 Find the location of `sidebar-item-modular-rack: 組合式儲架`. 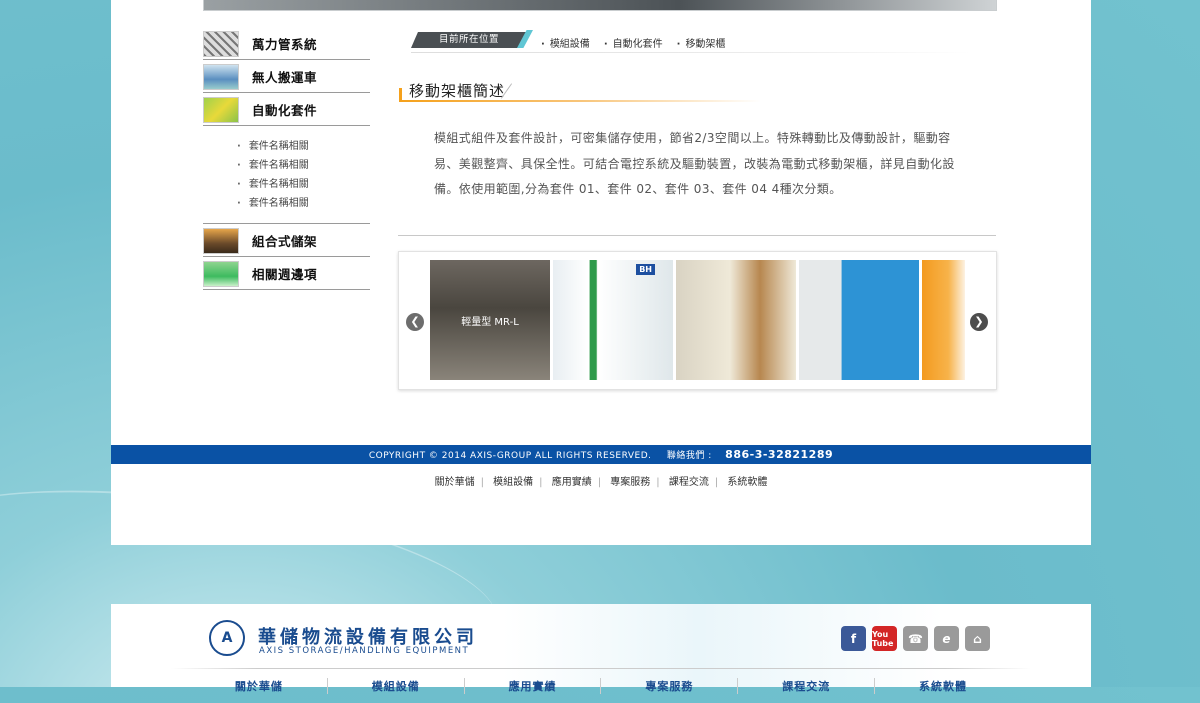

sidebar-item-modular-rack: 組合式儲架 is located at coordinates (286, 241).